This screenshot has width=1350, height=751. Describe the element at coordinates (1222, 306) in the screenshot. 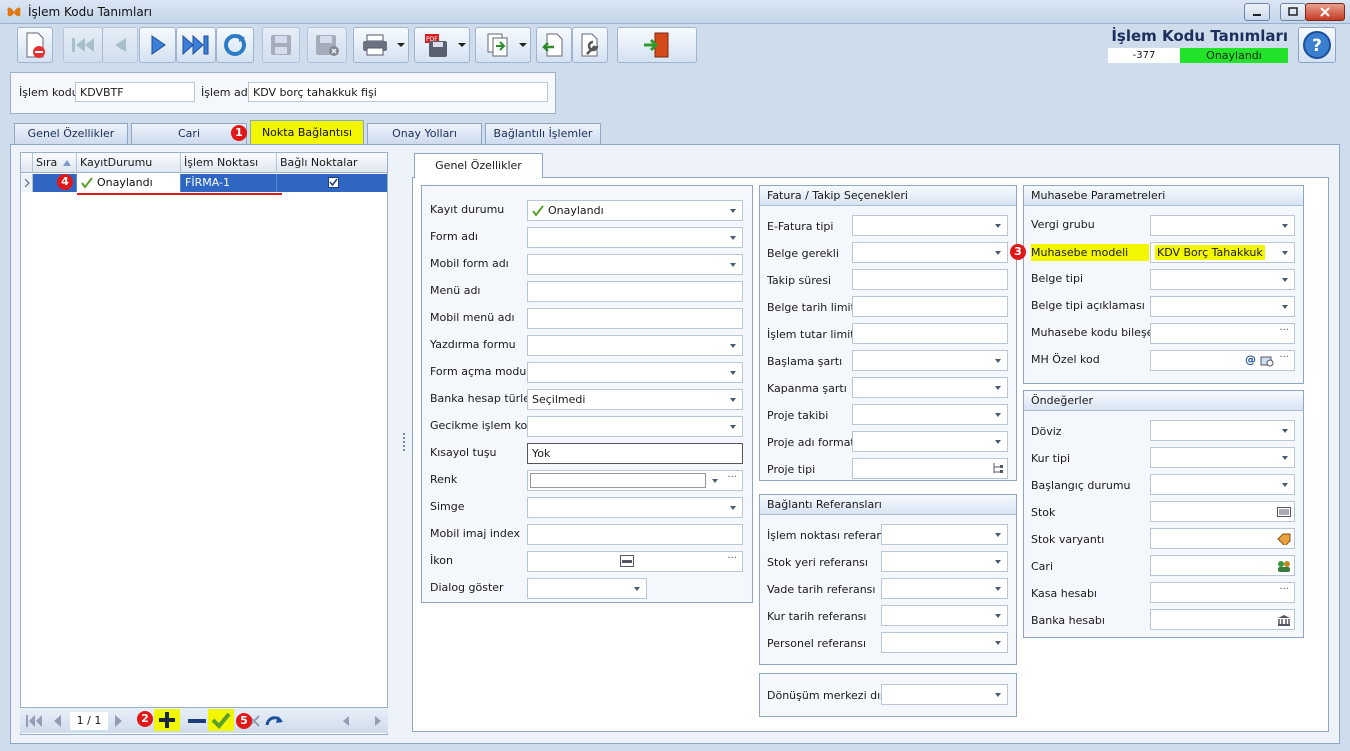

I see `field-belge-tipi-açıklaması` at that location.